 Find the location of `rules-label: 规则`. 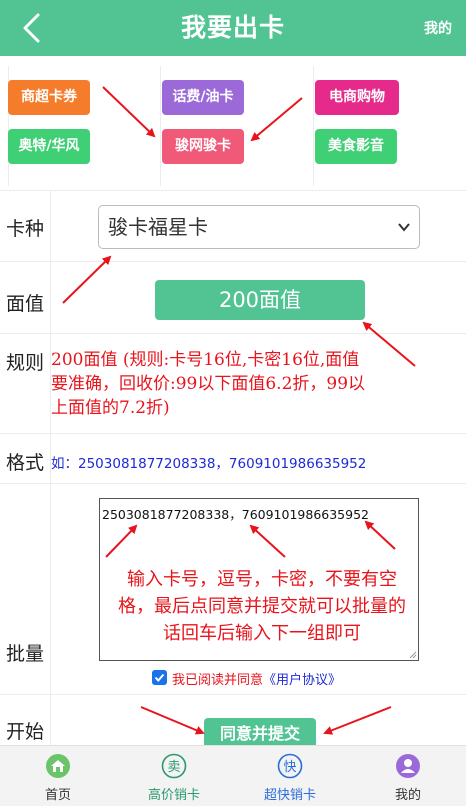

rules-label: 规则 is located at coordinates (25, 363).